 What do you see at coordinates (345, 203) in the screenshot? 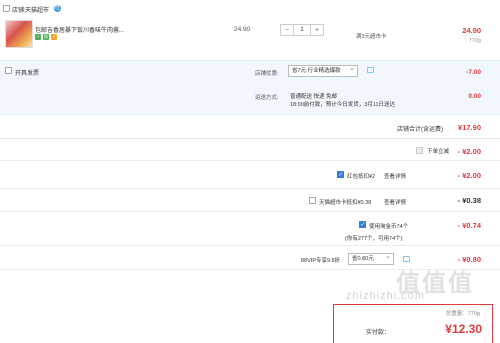
I see `supermarket-card-label: 天猫超市卡抵扣¥0.38` at bounding box center [345, 203].